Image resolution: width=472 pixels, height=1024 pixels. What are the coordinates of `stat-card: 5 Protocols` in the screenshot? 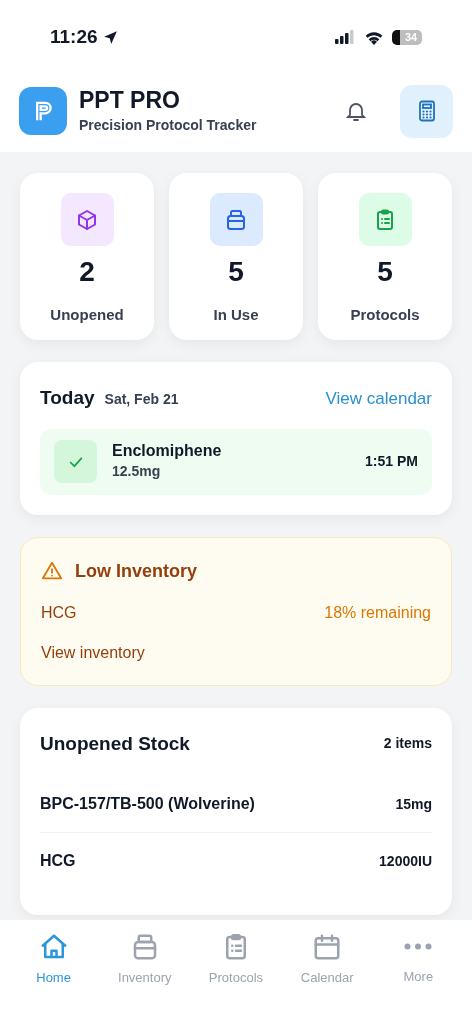 It's located at (385, 256).